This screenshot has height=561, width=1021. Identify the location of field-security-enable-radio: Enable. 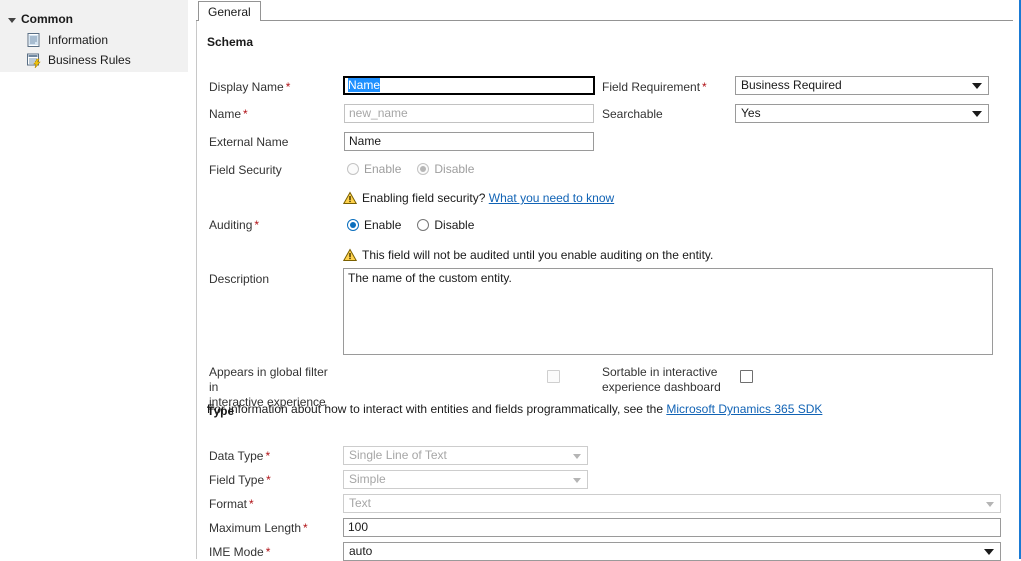
(374, 169).